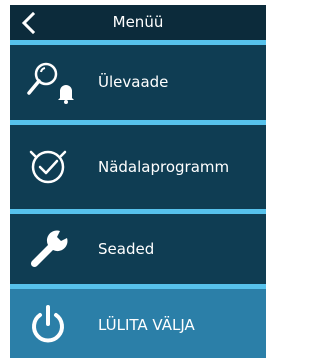  Describe the element at coordinates (49, 82) in the screenshot. I see `search-bell-icon` at that location.